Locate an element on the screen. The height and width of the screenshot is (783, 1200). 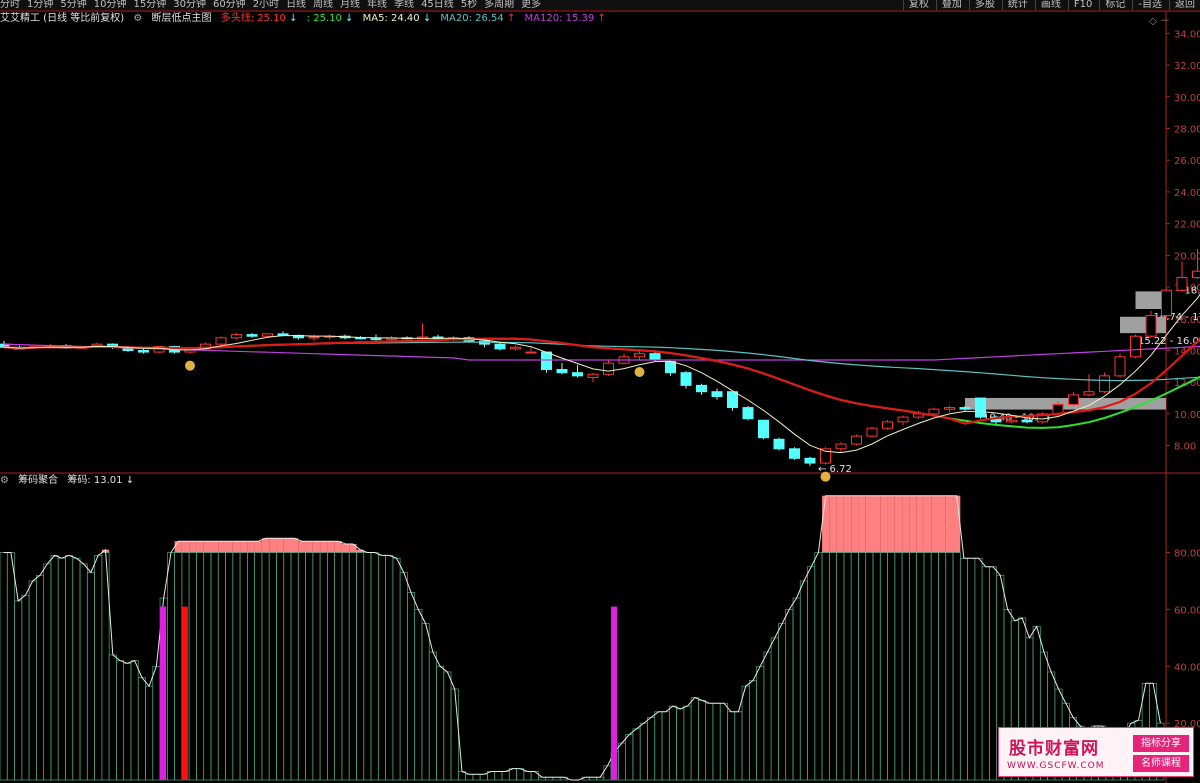
period-tab-0: 分时 is located at coordinates (10, 5).